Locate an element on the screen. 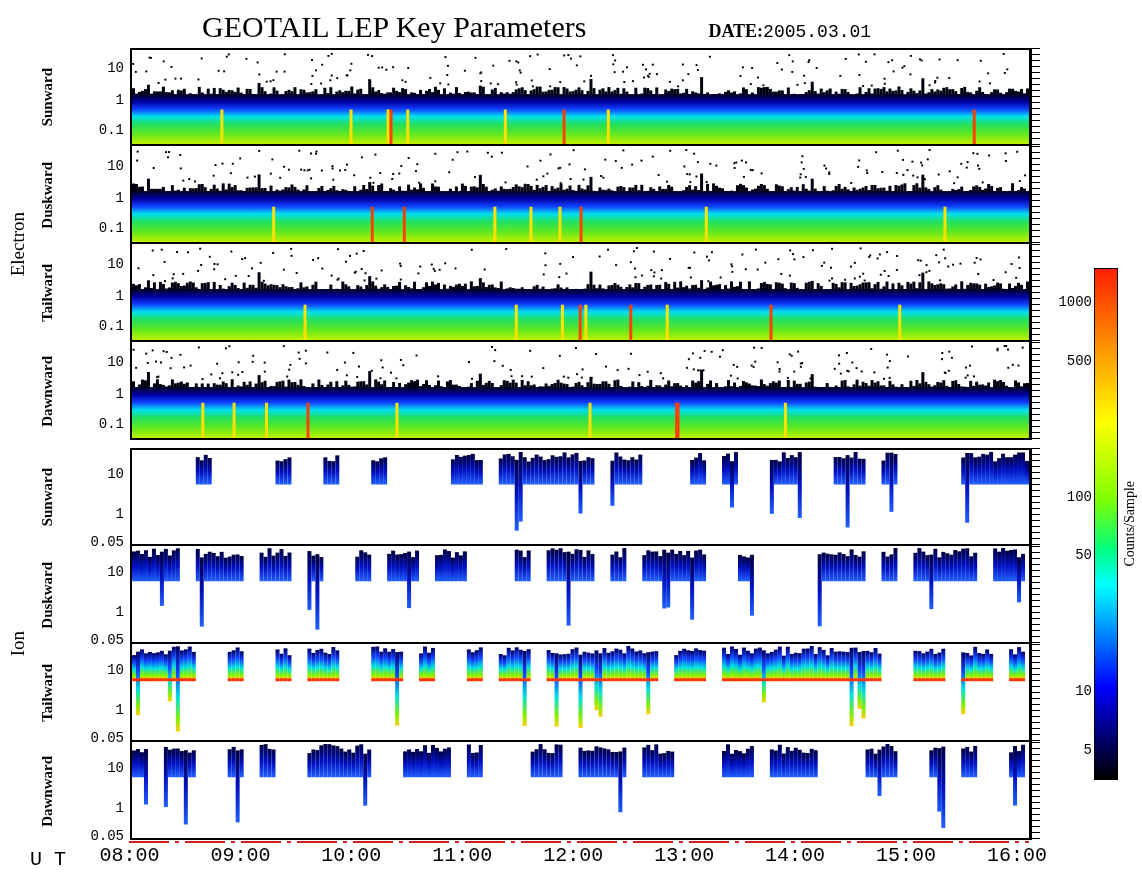  colorbar-tick-label: 500 is located at coordinates (1079, 360).